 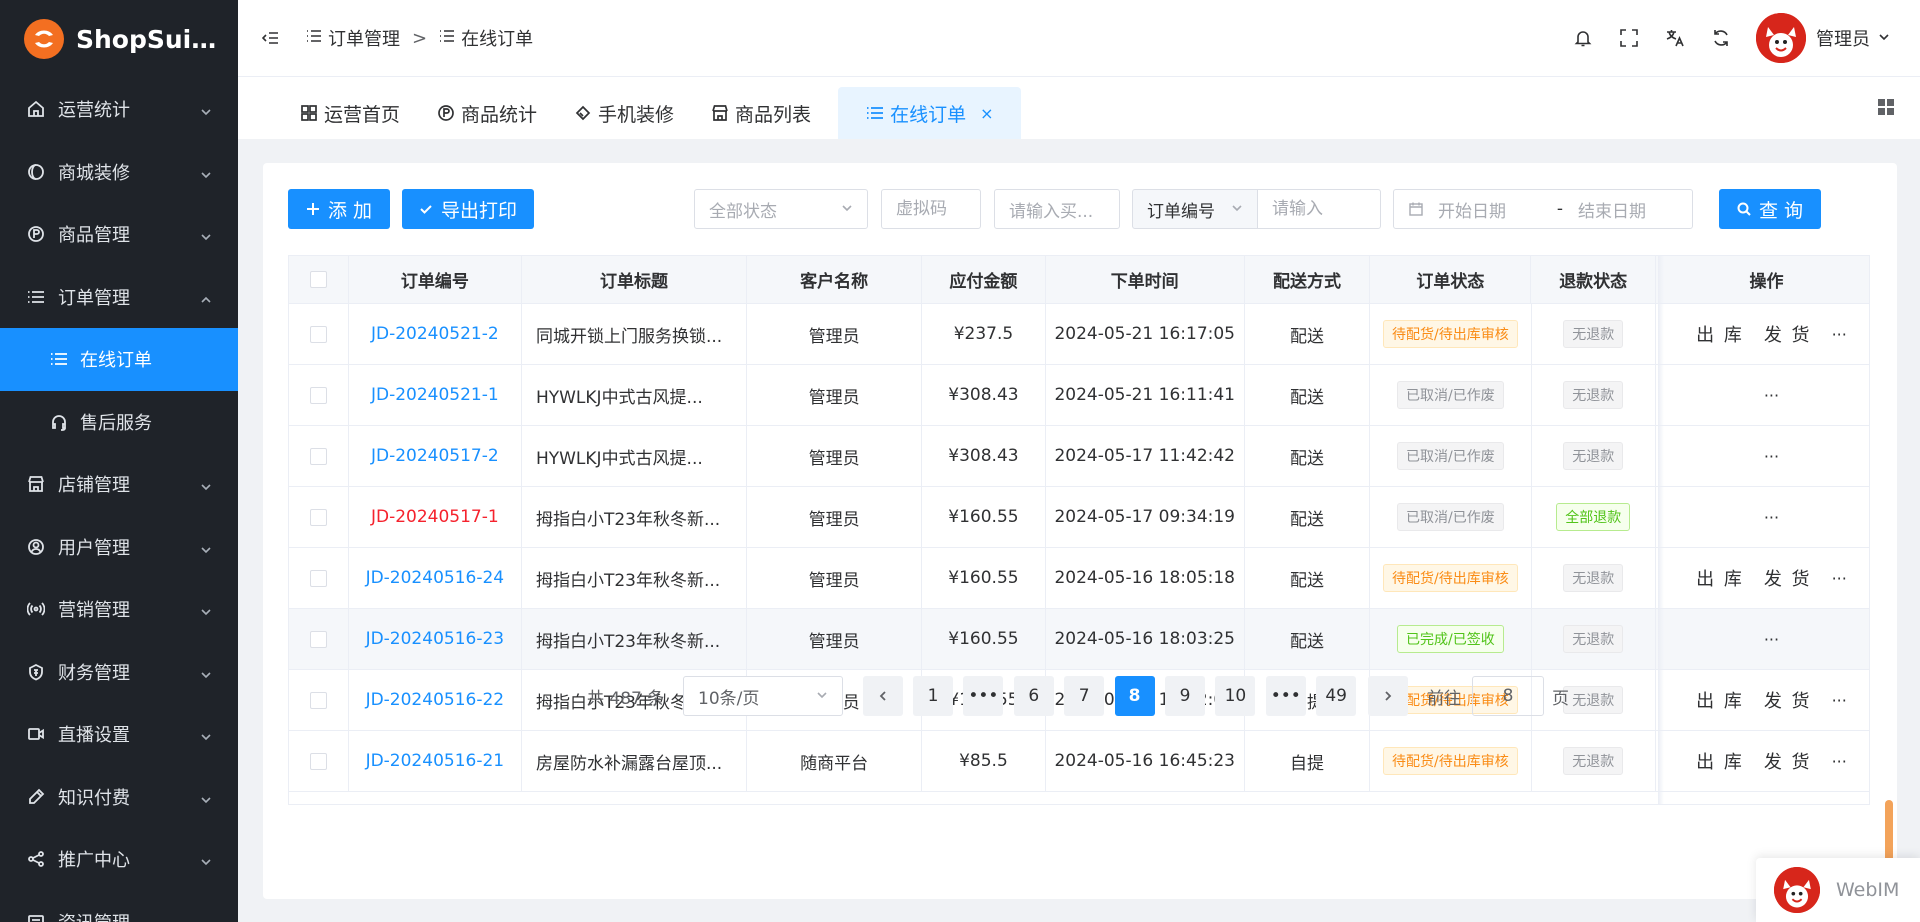 I want to click on close-icon: ×, so click(x=986, y=113).